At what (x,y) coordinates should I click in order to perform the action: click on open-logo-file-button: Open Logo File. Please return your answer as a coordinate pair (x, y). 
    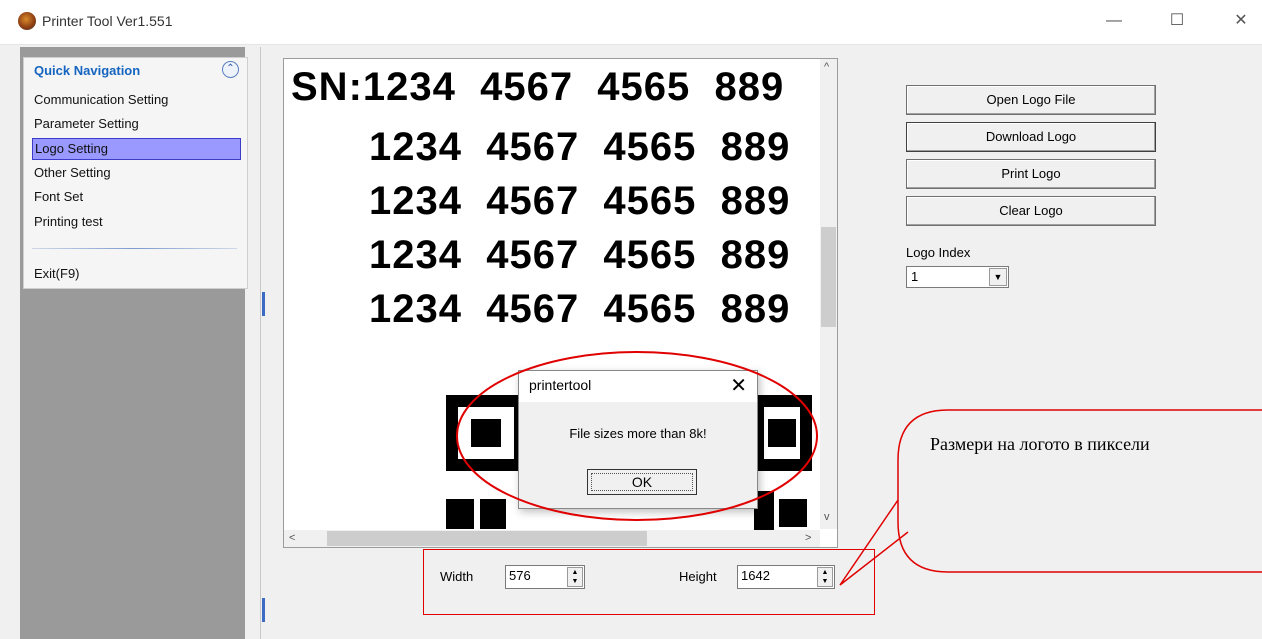
    Looking at the image, I should click on (1031, 100).